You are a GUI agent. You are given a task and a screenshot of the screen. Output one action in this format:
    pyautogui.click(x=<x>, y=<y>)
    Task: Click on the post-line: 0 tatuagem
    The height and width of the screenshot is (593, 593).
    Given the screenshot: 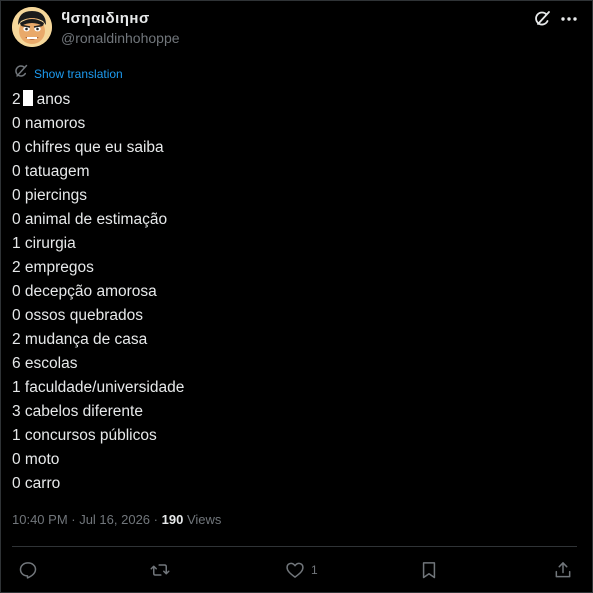 What is the action you would take?
    pyautogui.click(x=292, y=172)
    